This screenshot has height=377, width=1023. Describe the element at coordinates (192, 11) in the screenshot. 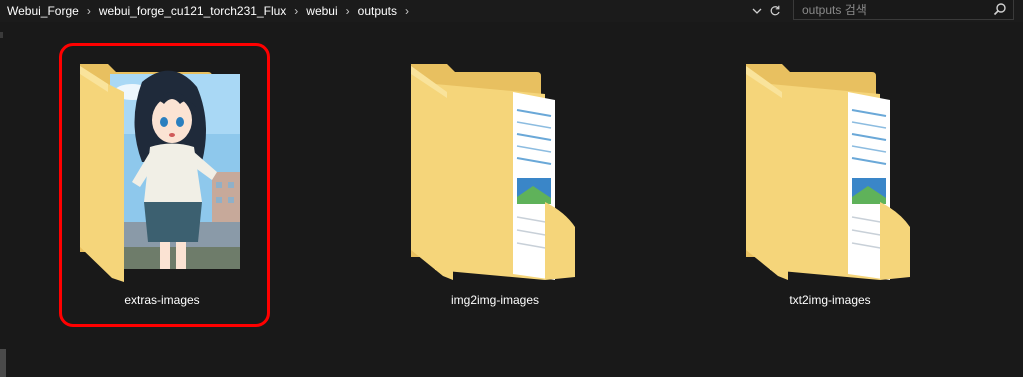

I see `breadcrumb-item-webui-forge-cu121: webui_forge_cu121_torch231_Flux` at that location.